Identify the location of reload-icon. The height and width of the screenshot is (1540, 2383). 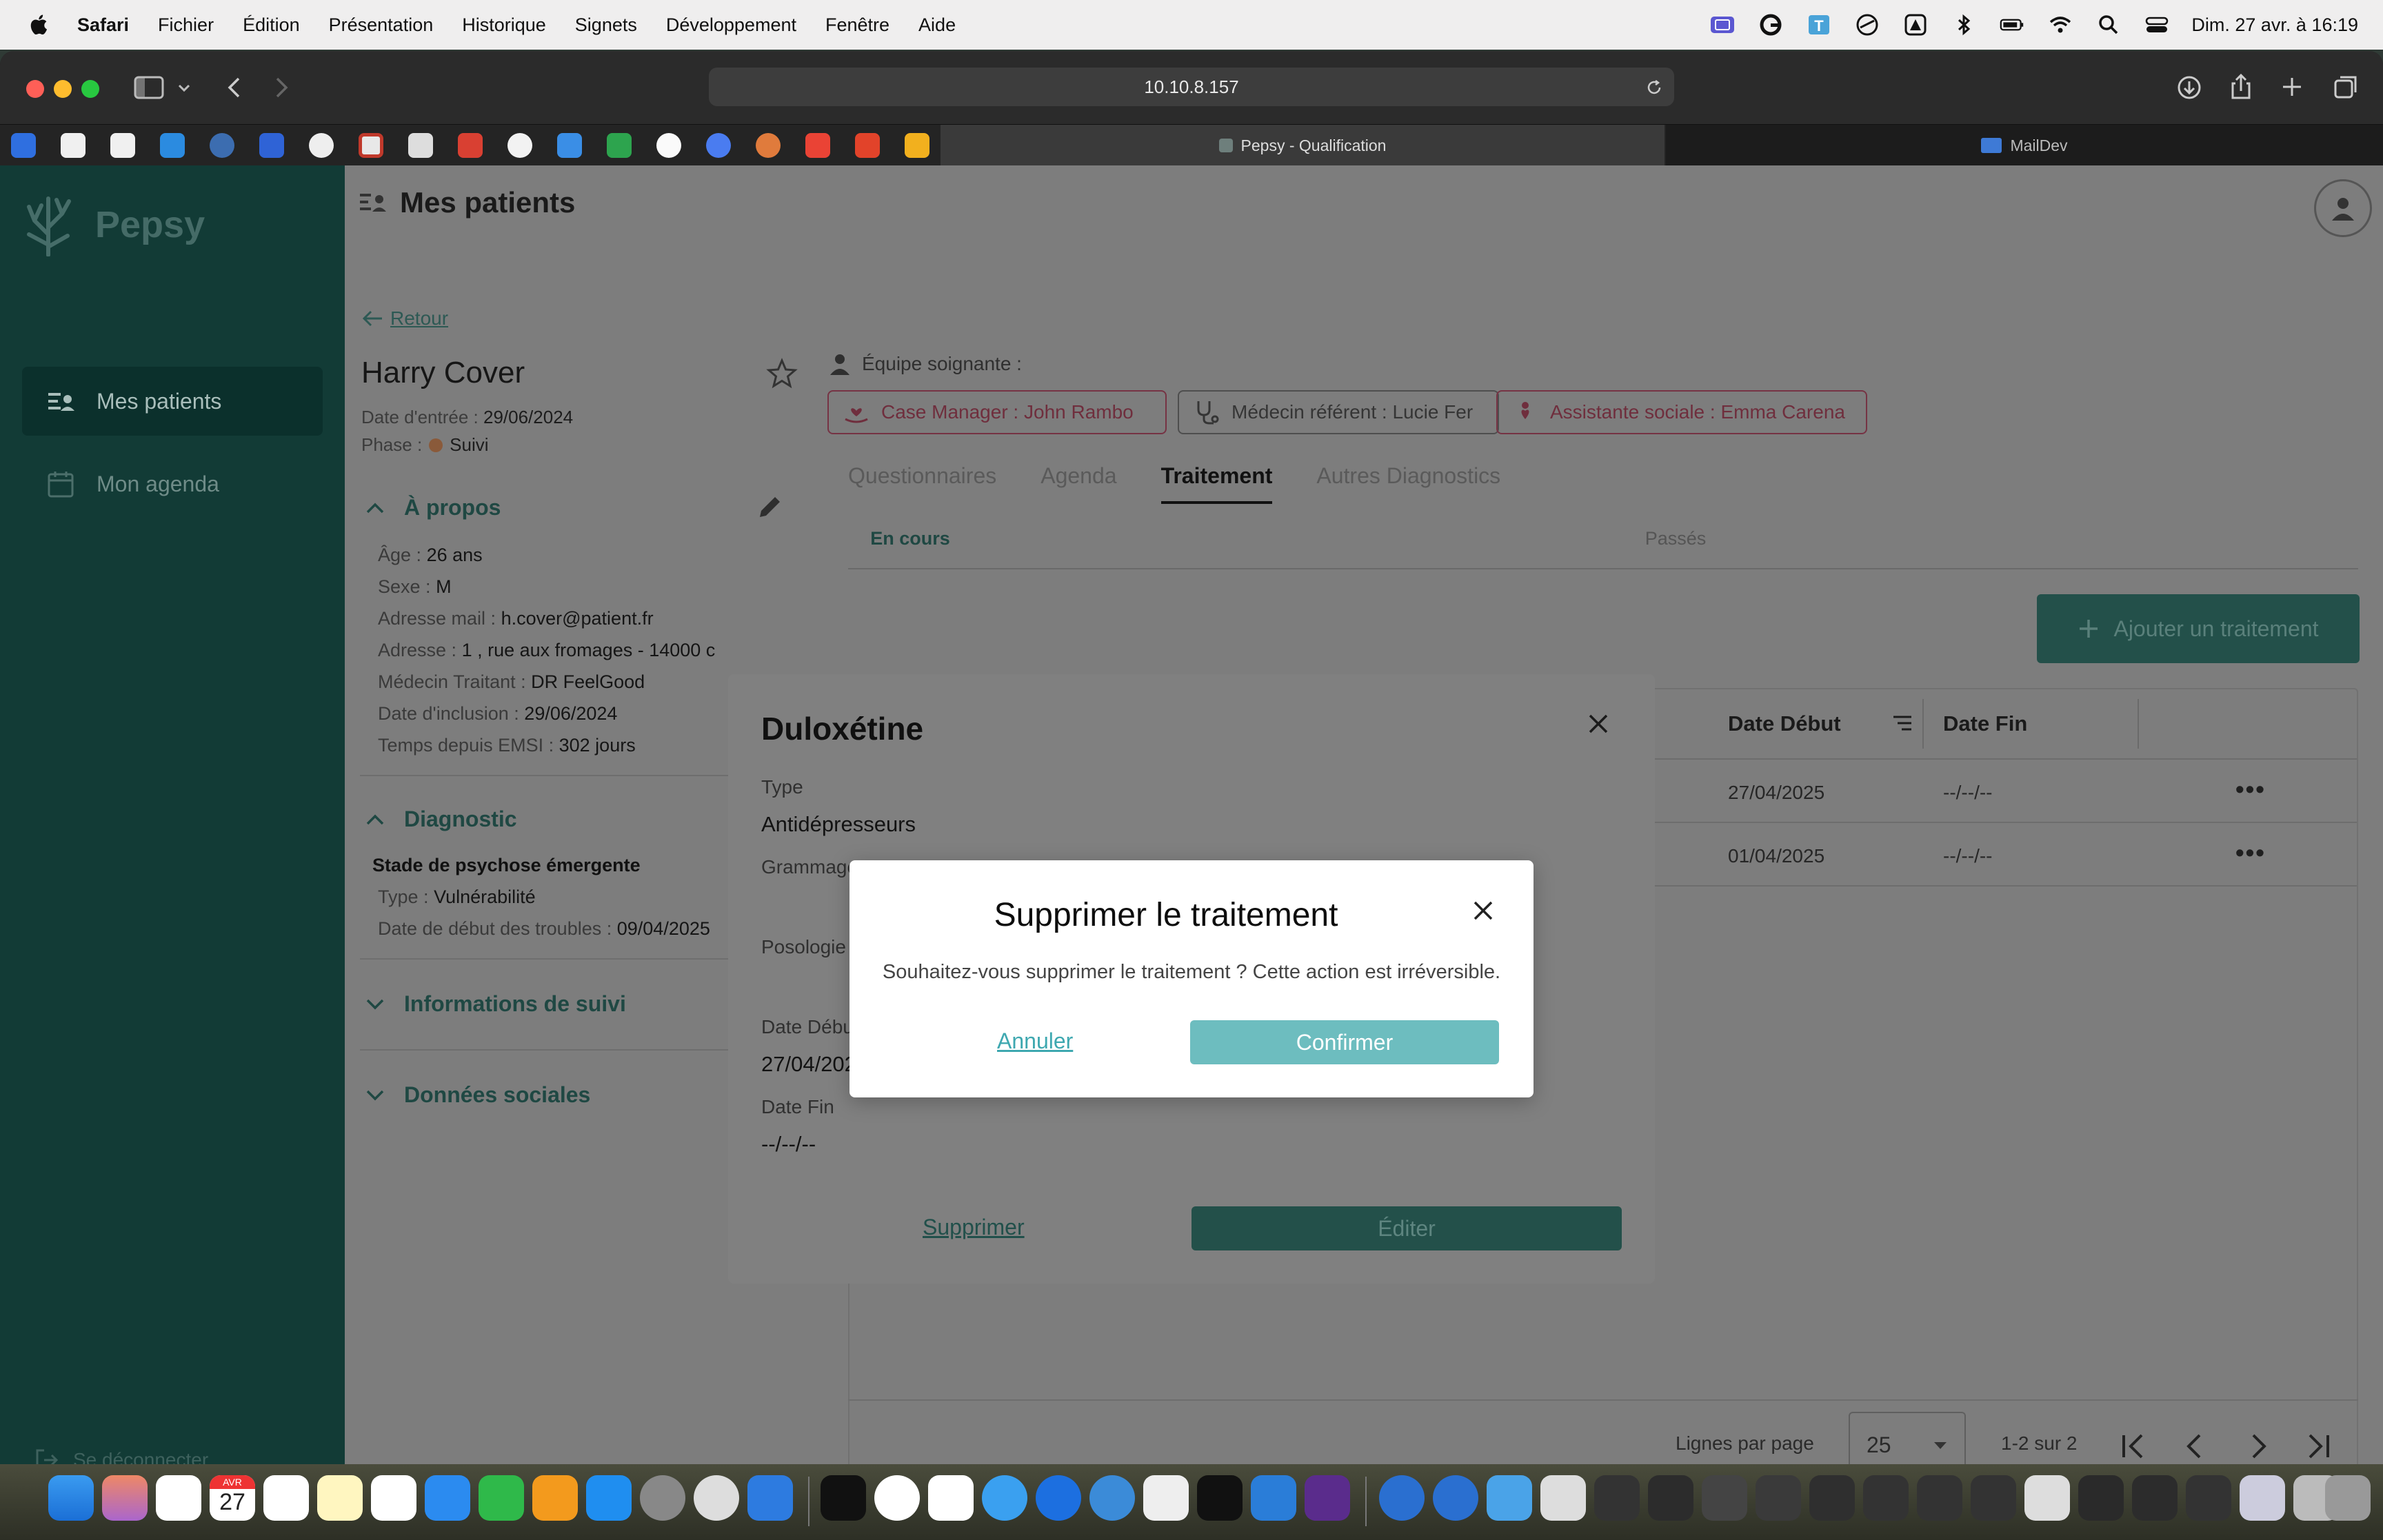
(1654, 88).